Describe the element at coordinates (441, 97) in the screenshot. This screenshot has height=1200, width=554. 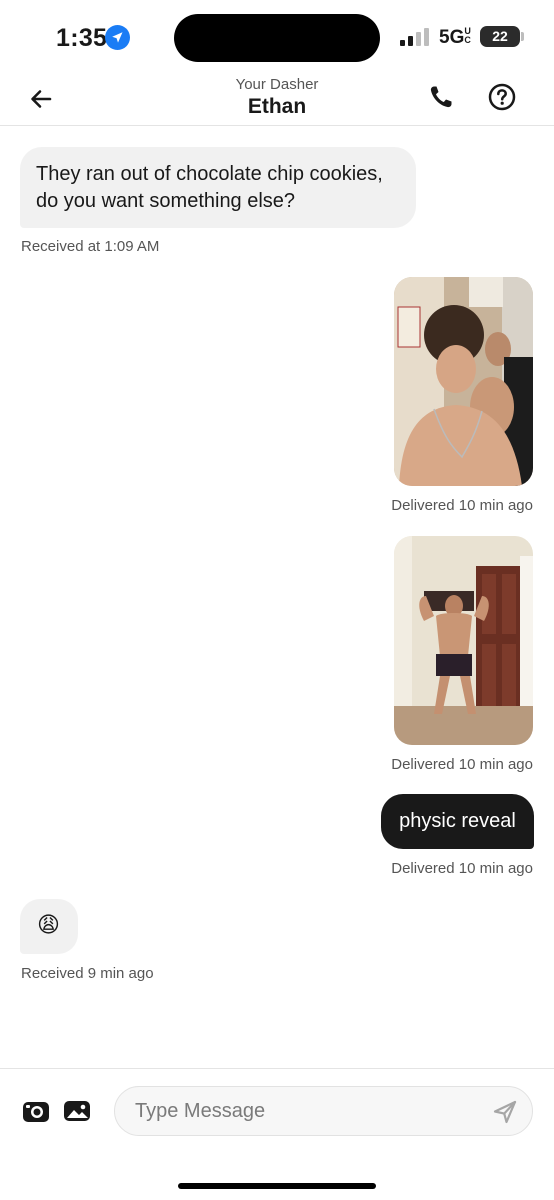
I see `phone-icon` at that location.